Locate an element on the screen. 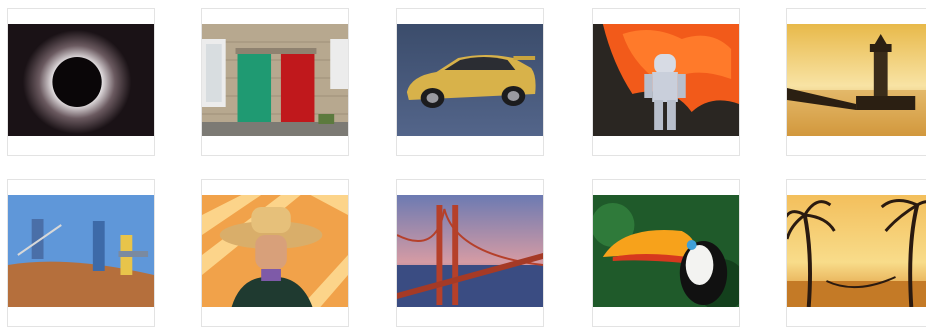 The height and width of the screenshot is (327, 926). astronaut-image is located at coordinates (666, 80).